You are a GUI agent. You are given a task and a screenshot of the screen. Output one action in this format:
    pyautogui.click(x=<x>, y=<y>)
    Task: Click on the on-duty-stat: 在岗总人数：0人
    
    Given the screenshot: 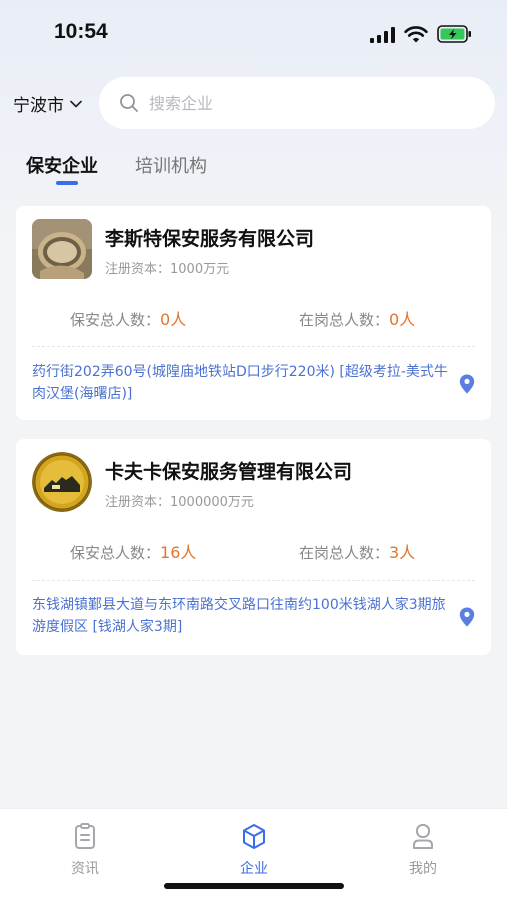 What is the action you would take?
    pyautogui.click(x=357, y=318)
    